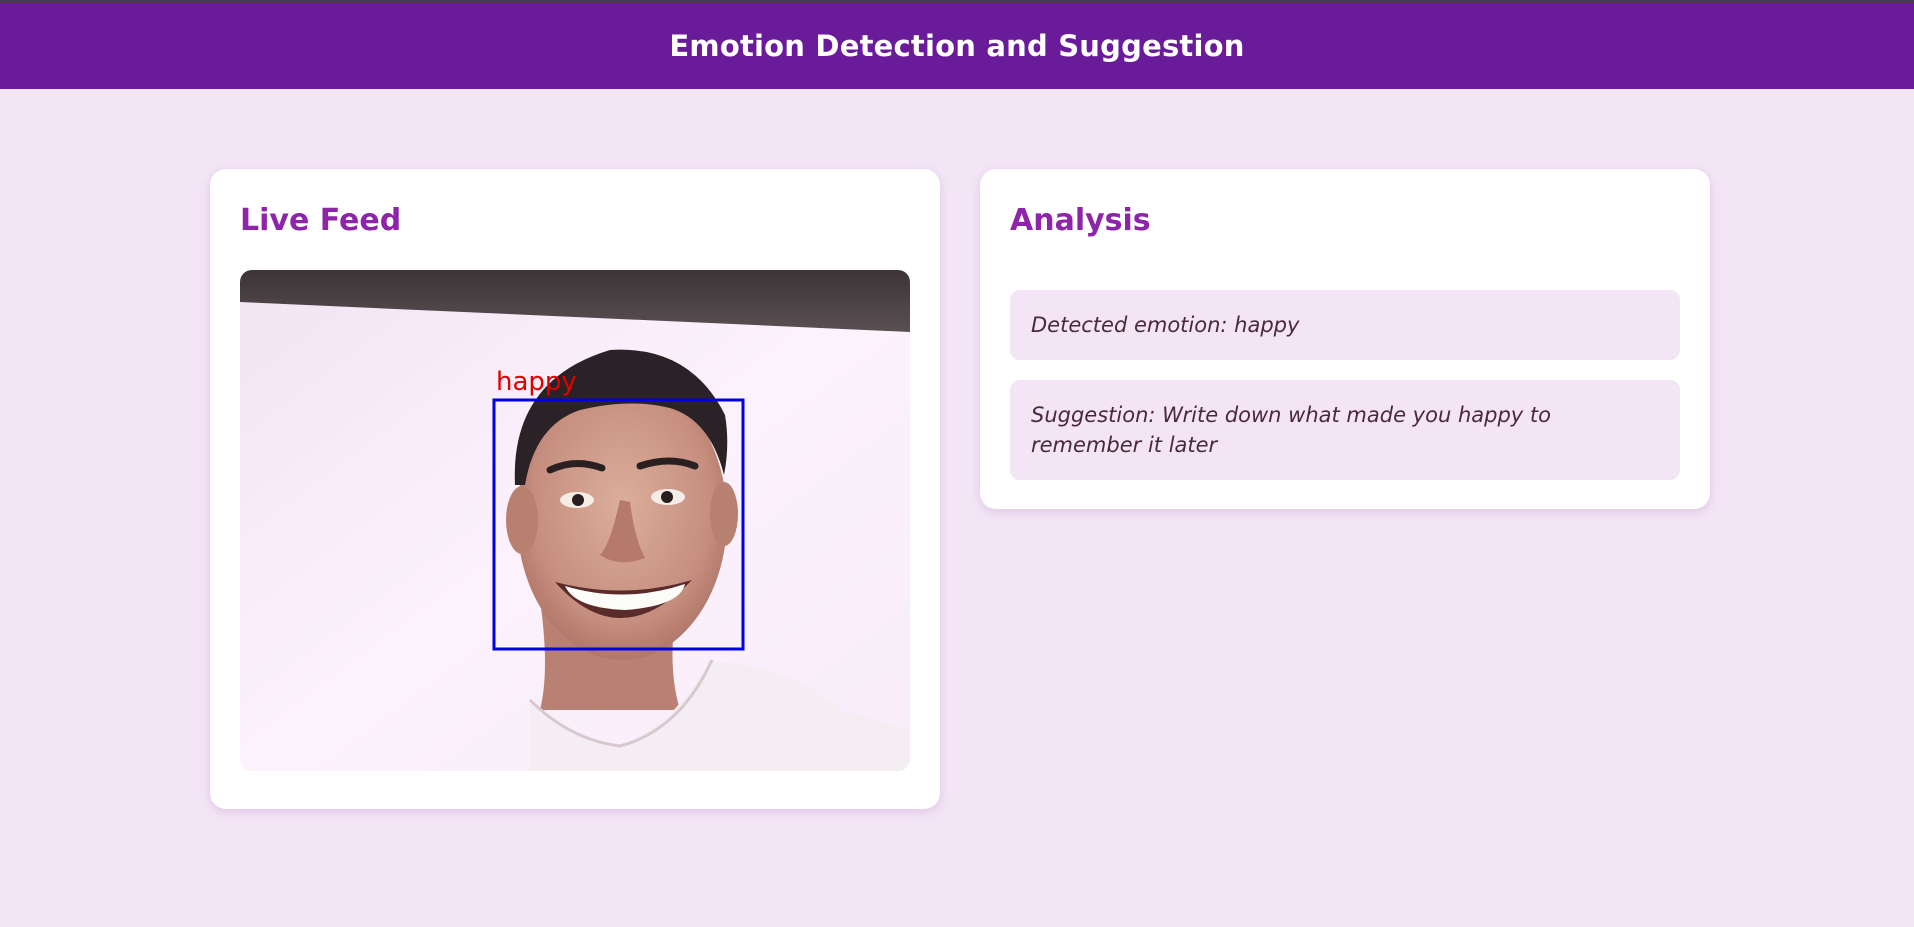  I want to click on detected-emotion-text: Detected emotion: happy, so click(1165, 325).